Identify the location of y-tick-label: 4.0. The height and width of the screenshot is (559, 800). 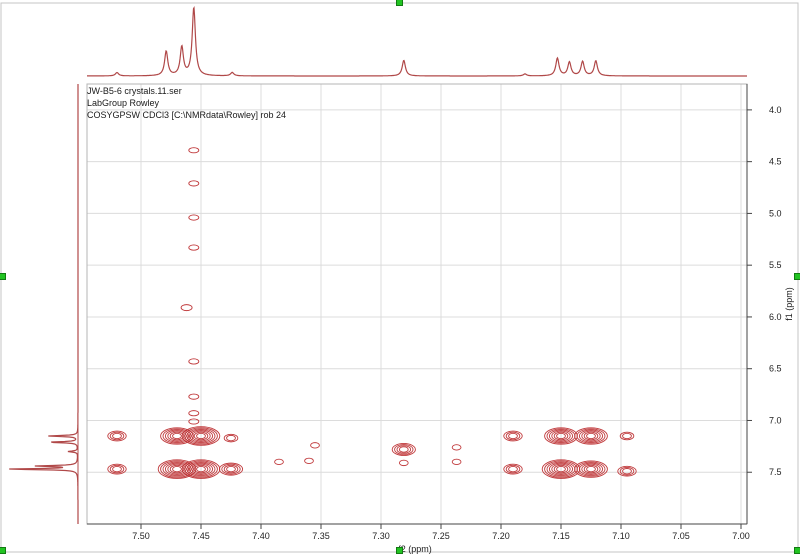
(775, 110).